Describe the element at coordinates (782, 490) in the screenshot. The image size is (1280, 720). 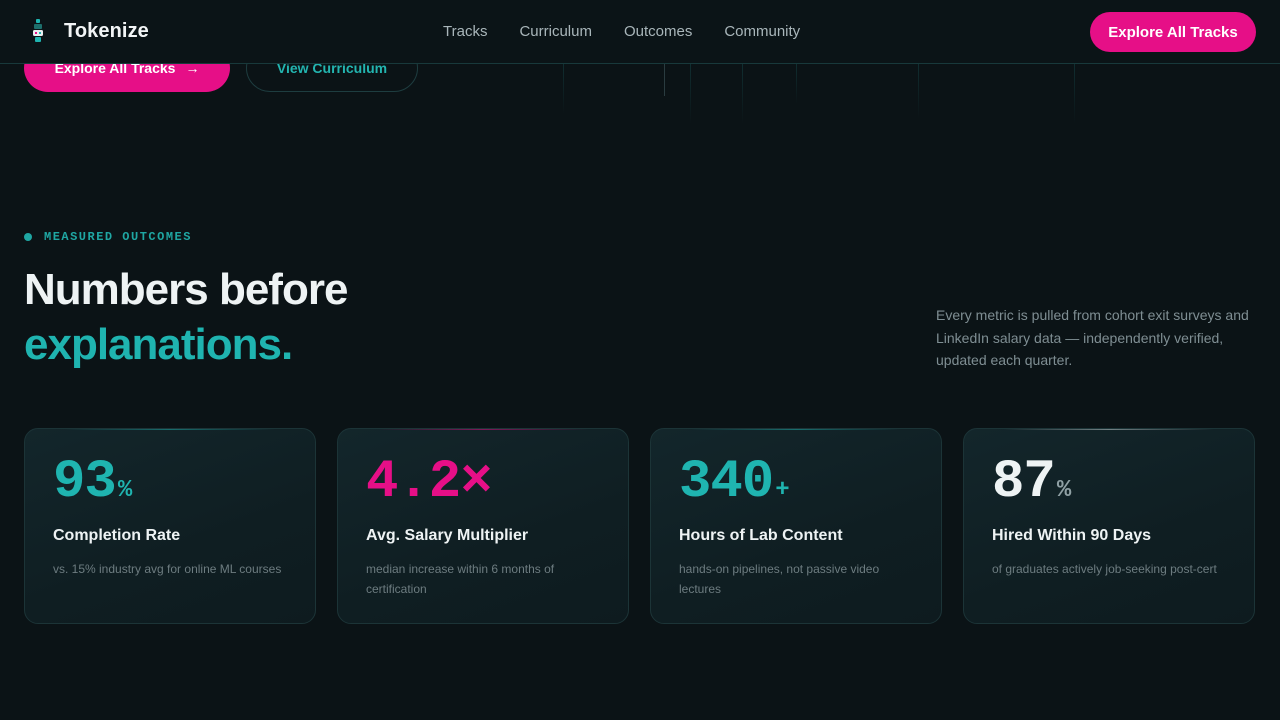
I see `stat-suffix: +` at that location.